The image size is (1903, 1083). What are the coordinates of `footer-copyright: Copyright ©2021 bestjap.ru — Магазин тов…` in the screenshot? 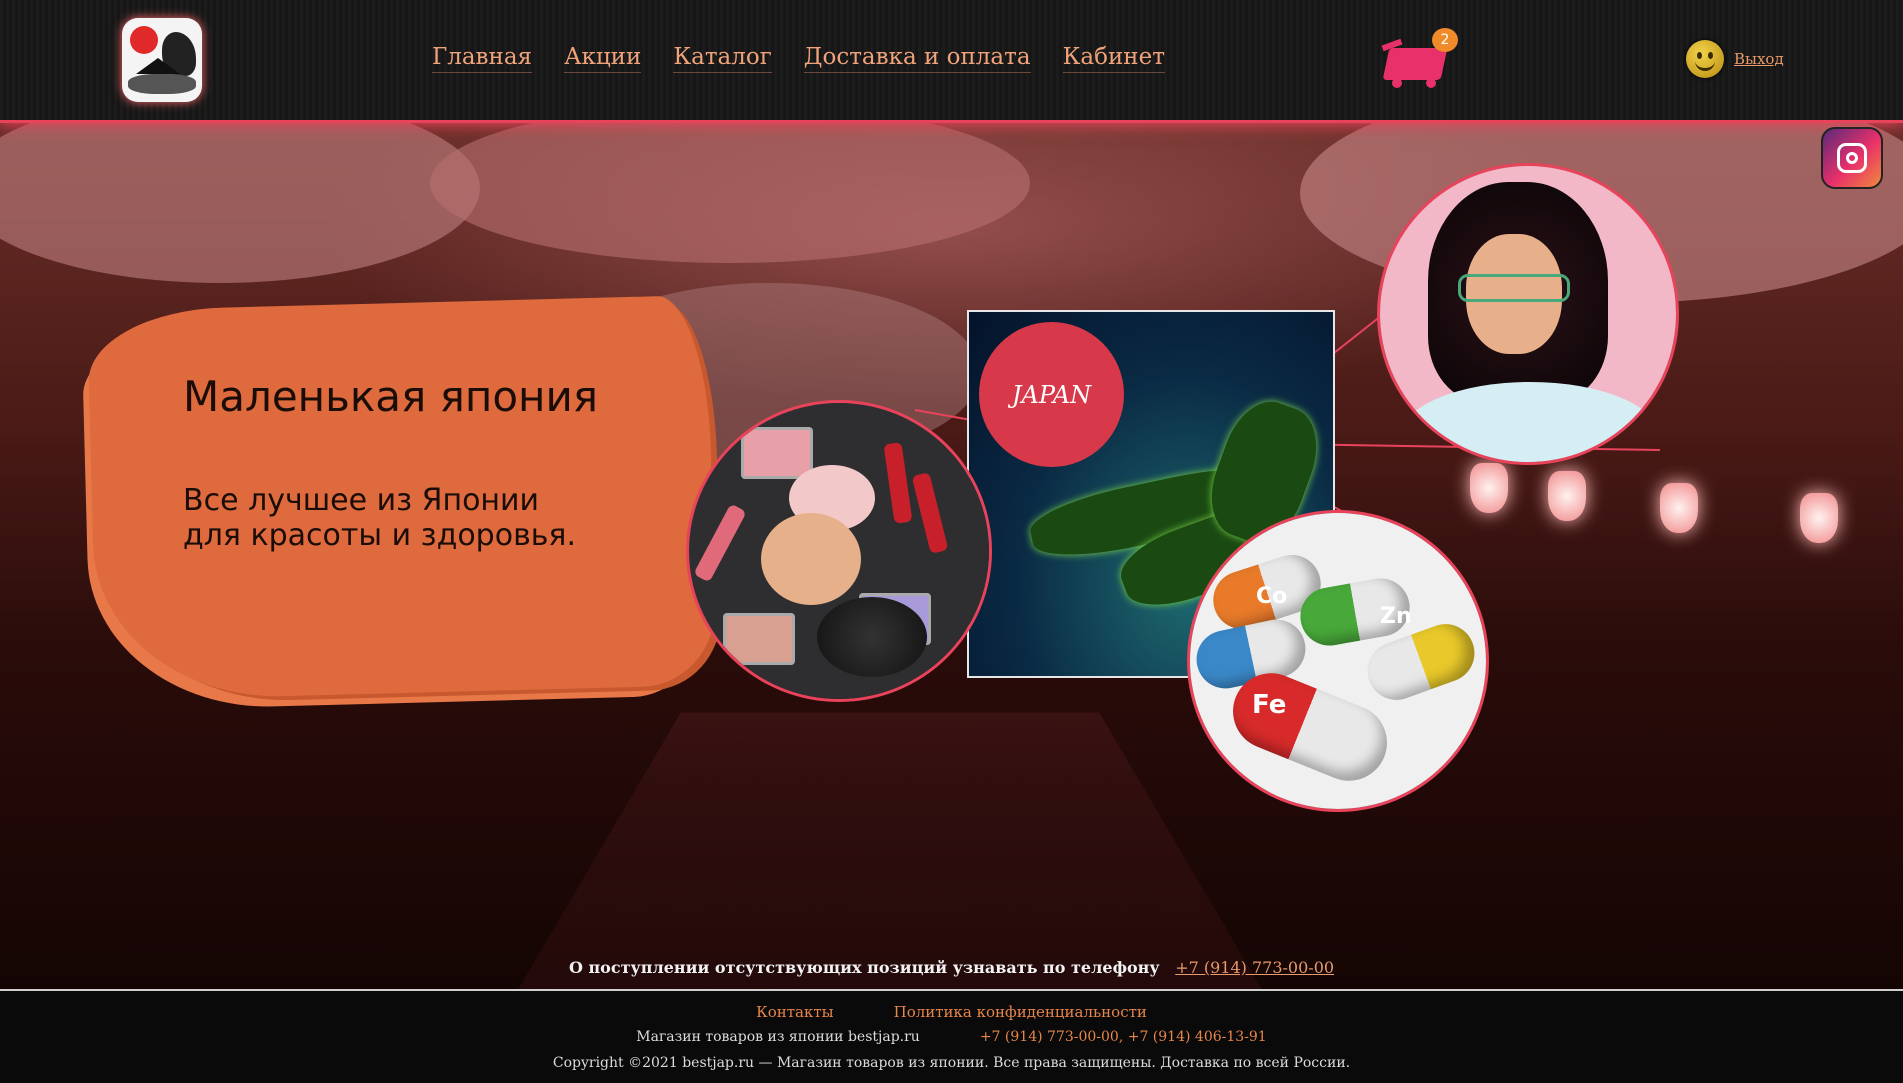 It's located at (951, 1063).